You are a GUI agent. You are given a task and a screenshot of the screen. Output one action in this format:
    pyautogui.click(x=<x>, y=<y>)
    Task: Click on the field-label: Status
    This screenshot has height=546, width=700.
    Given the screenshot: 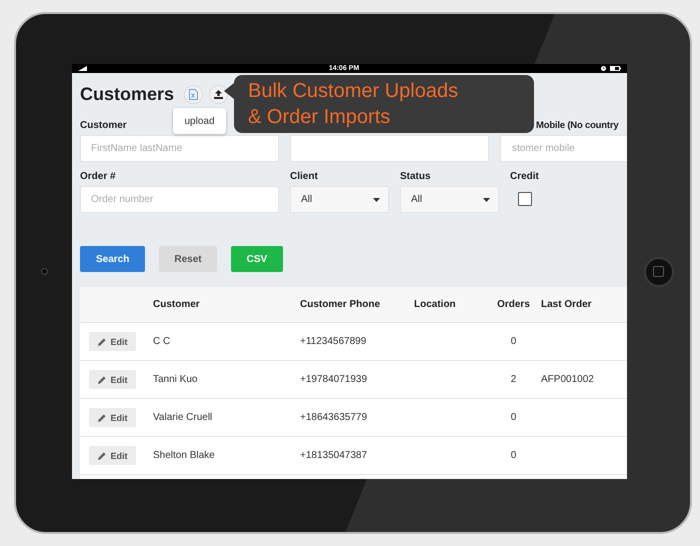 What is the action you would take?
    pyautogui.click(x=415, y=177)
    